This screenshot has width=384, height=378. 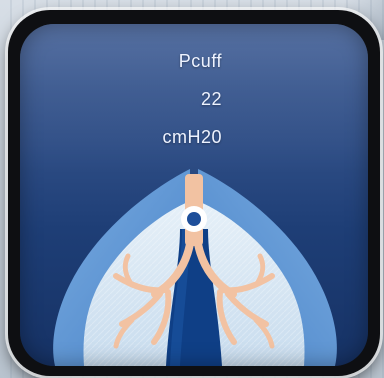 I want to click on parameter-name: Pcuff, so click(x=200, y=61).